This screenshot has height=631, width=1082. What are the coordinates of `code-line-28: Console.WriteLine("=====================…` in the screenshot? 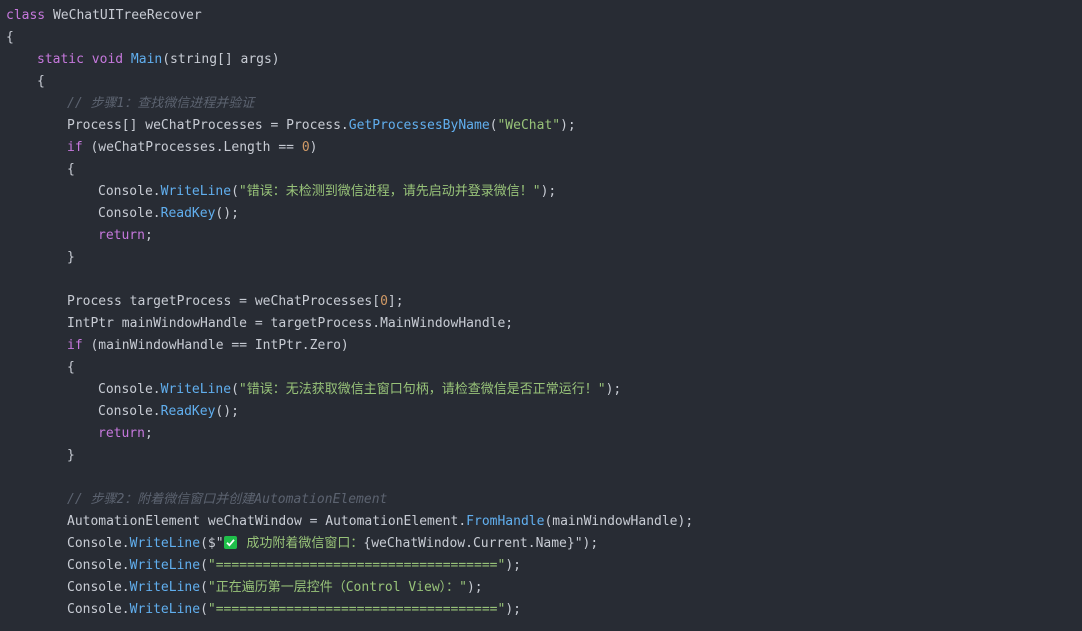 It's located at (294, 609).